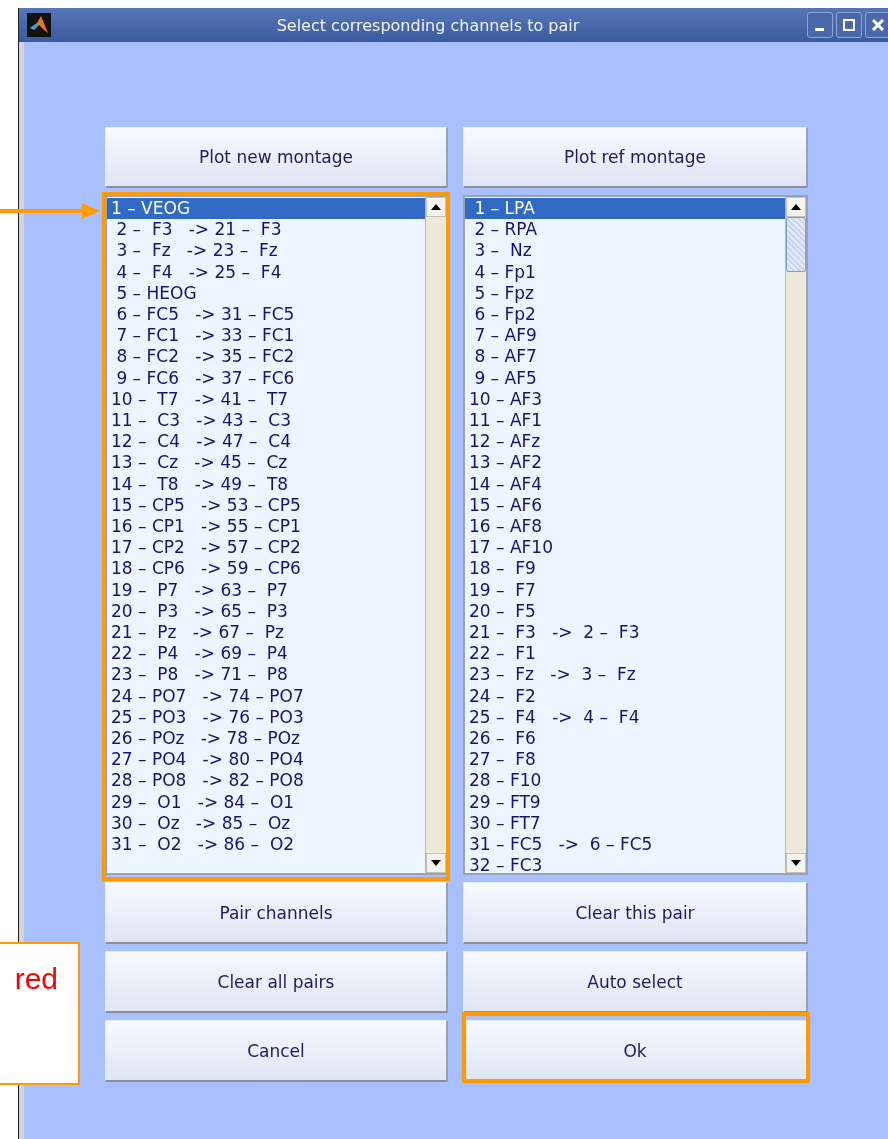  What do you see at coordinates (266, 802) in the screenshot?
I see `list-item: 29 – O1 -> 84 – O1` at bounding box center [266, 802].